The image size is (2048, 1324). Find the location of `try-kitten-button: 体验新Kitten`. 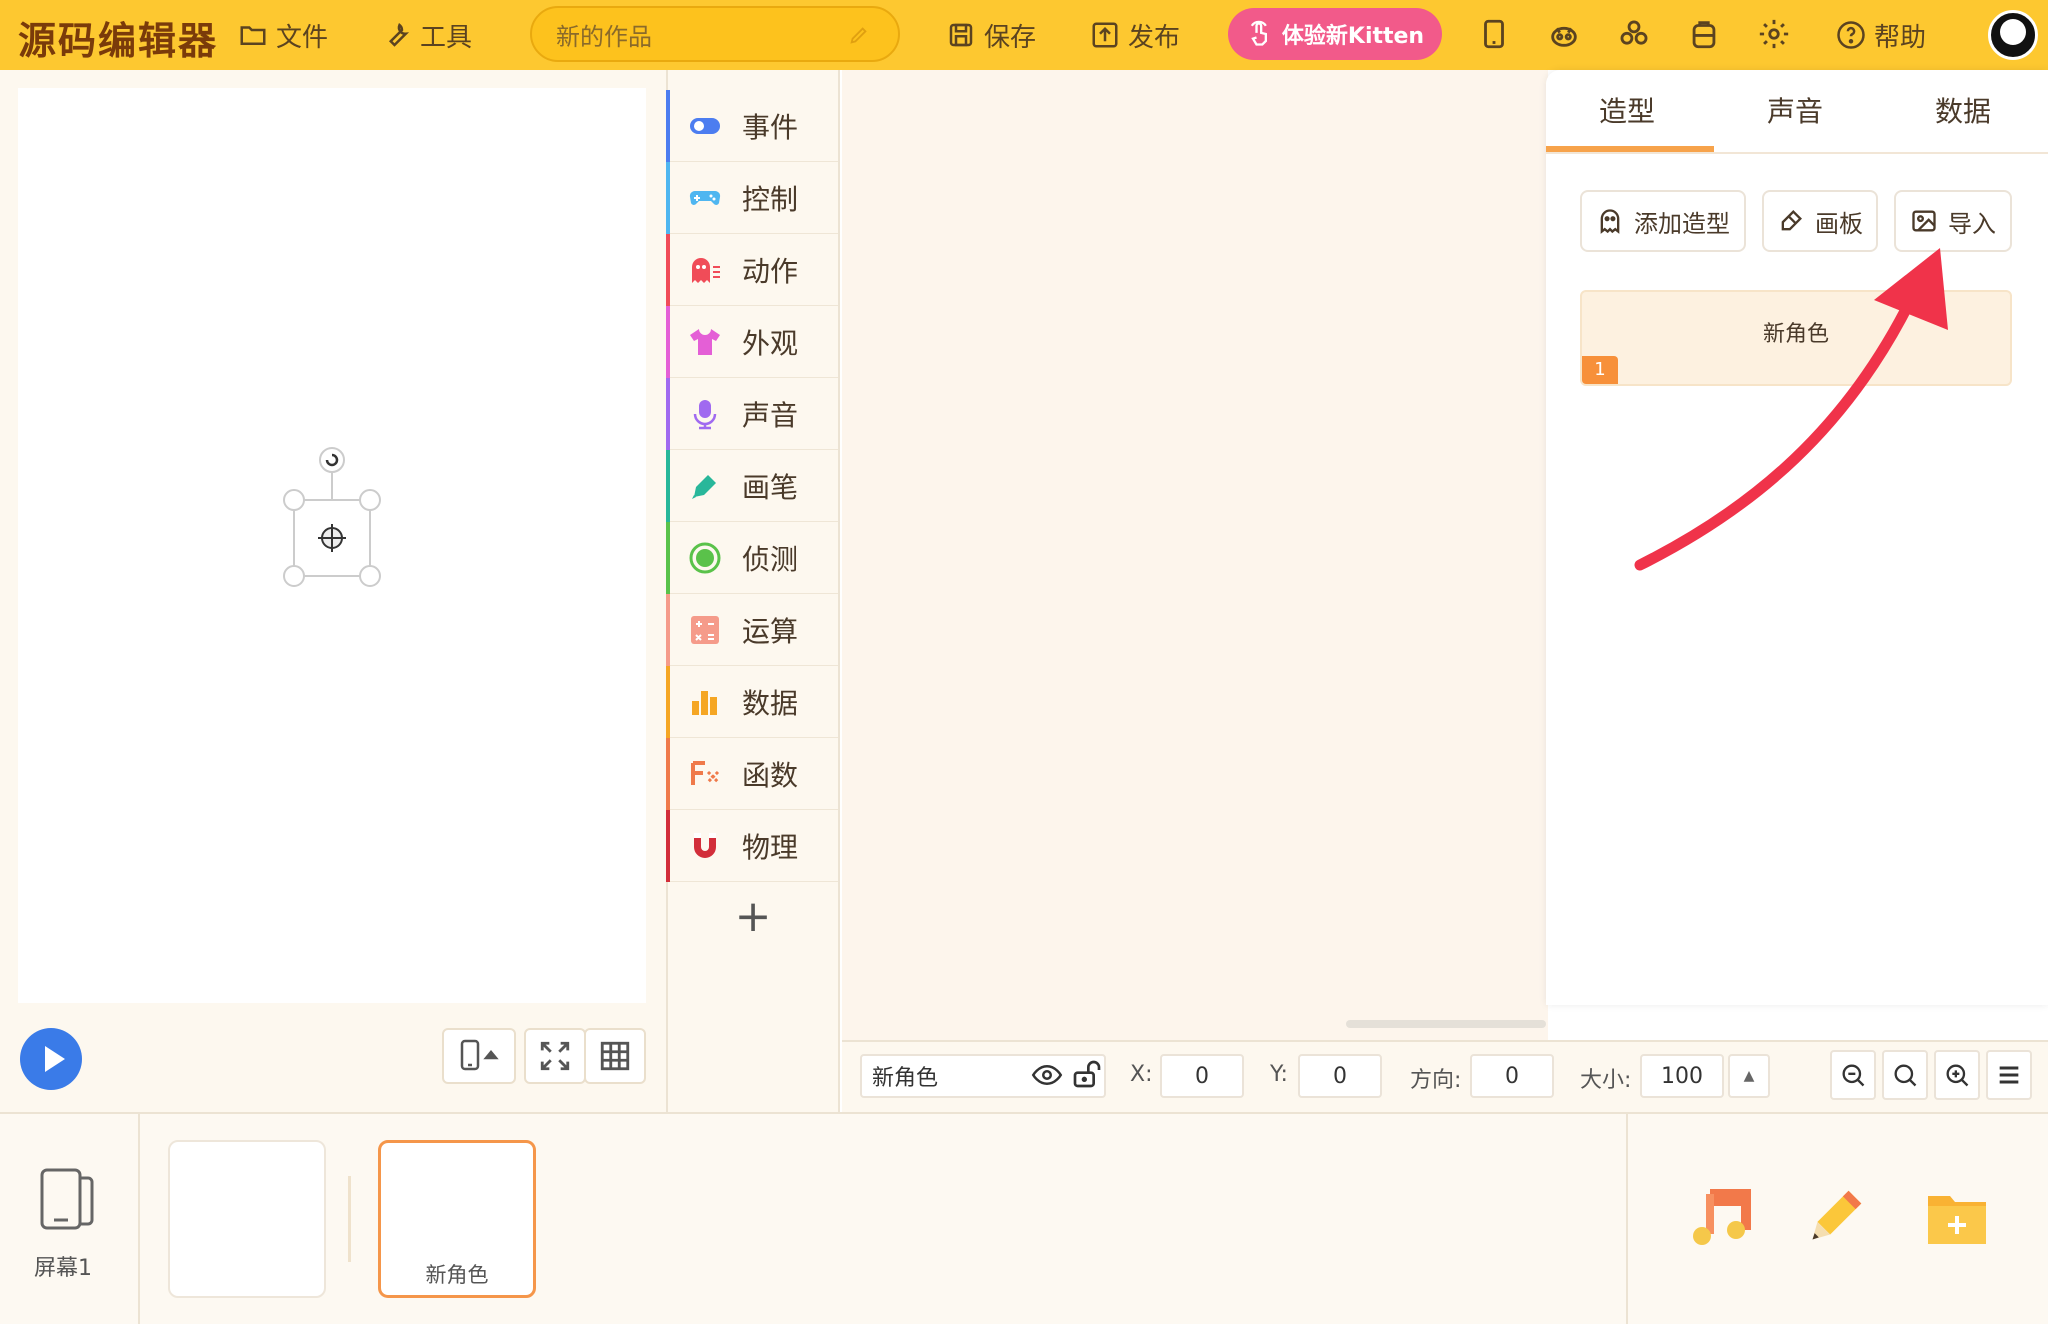

try-kitten-button: 体验新Kitten is located at coordinates (1335, 34).